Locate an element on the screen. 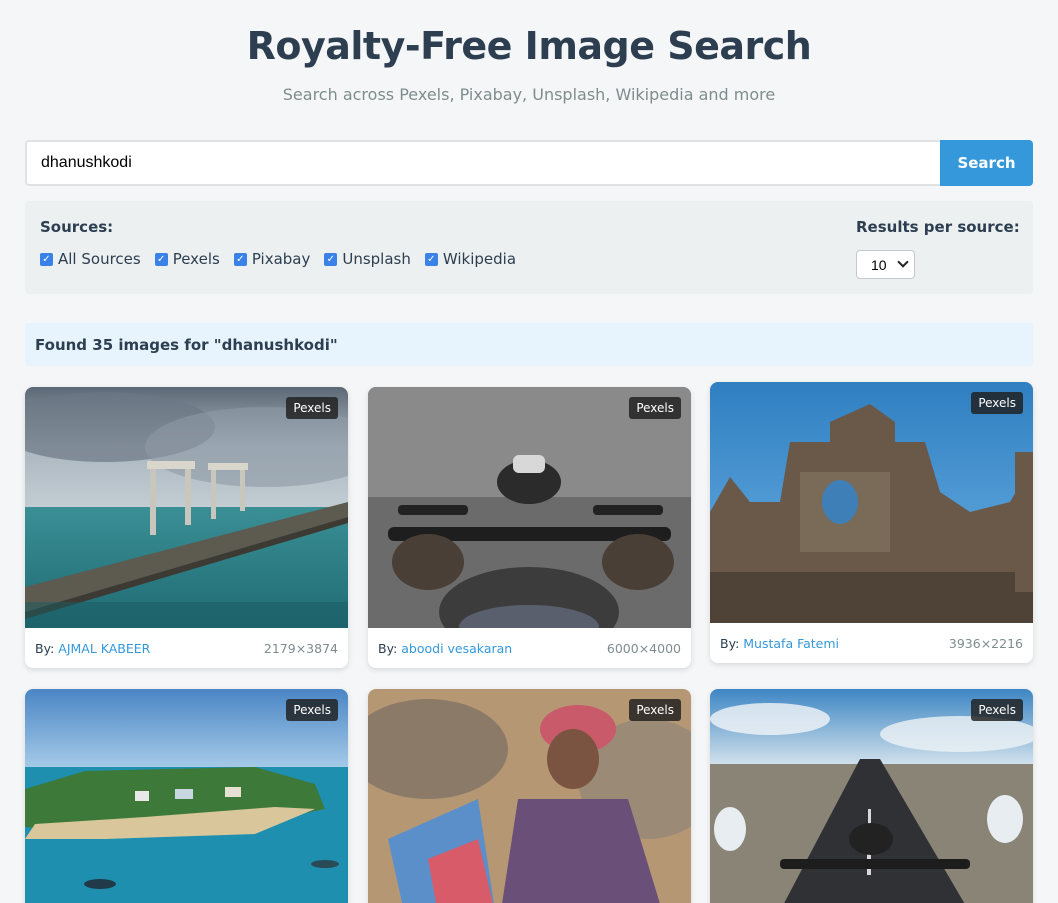 This screenshot has width=1058, height=903. page-title: Royalty-Free Image Search is located at coordinates (529, 46).